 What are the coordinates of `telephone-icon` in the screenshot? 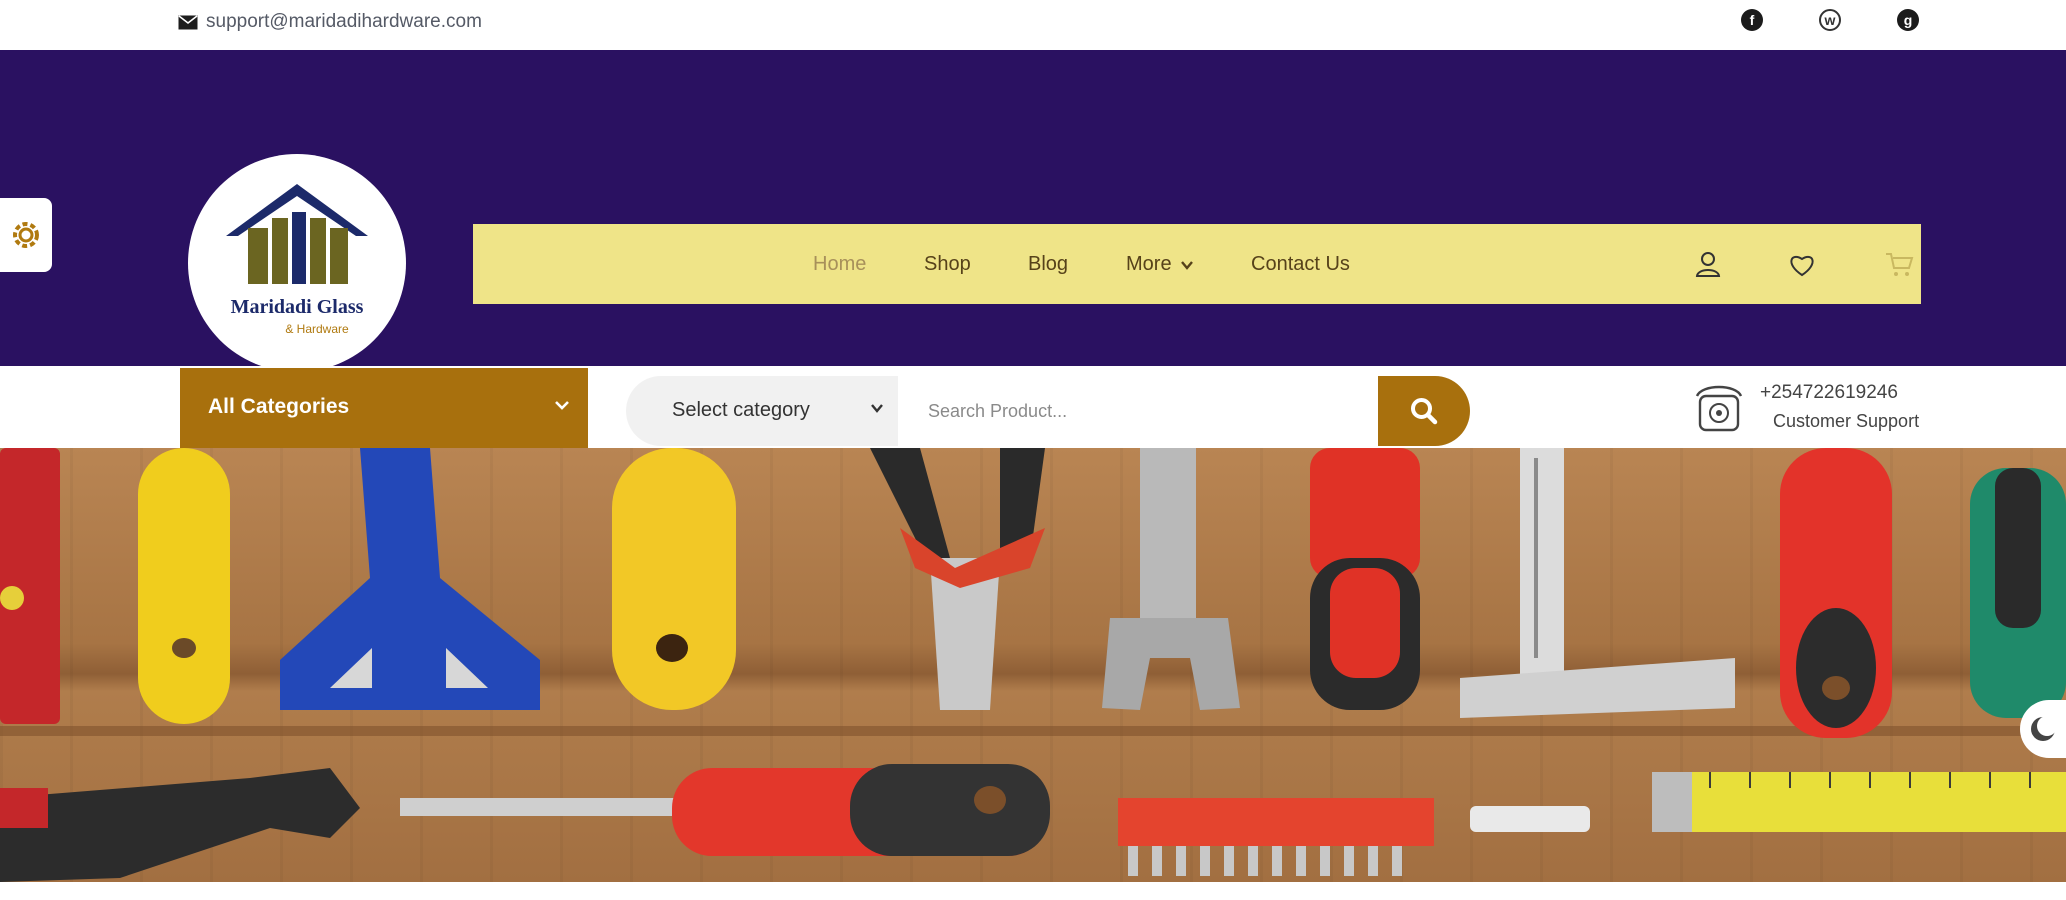 It's located at (1719, 408).